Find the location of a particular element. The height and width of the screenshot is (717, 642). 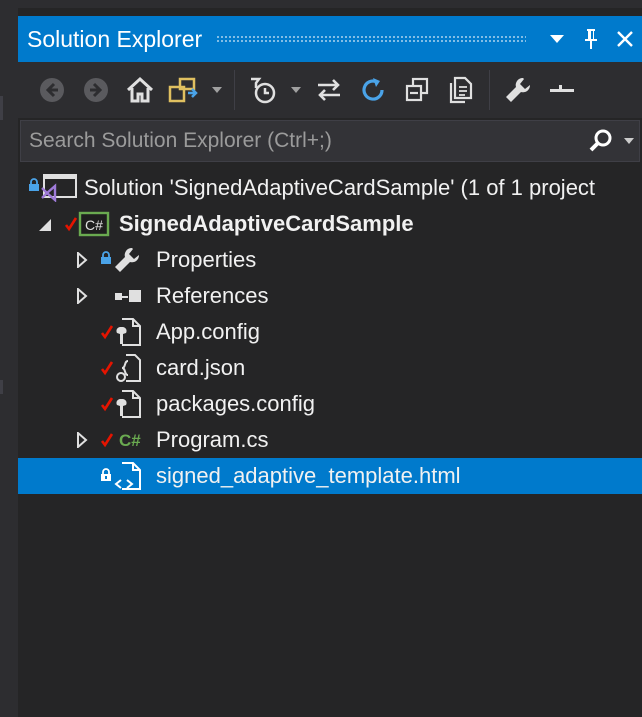

pending-changes-dropdown is located at coordinates (296, 90).